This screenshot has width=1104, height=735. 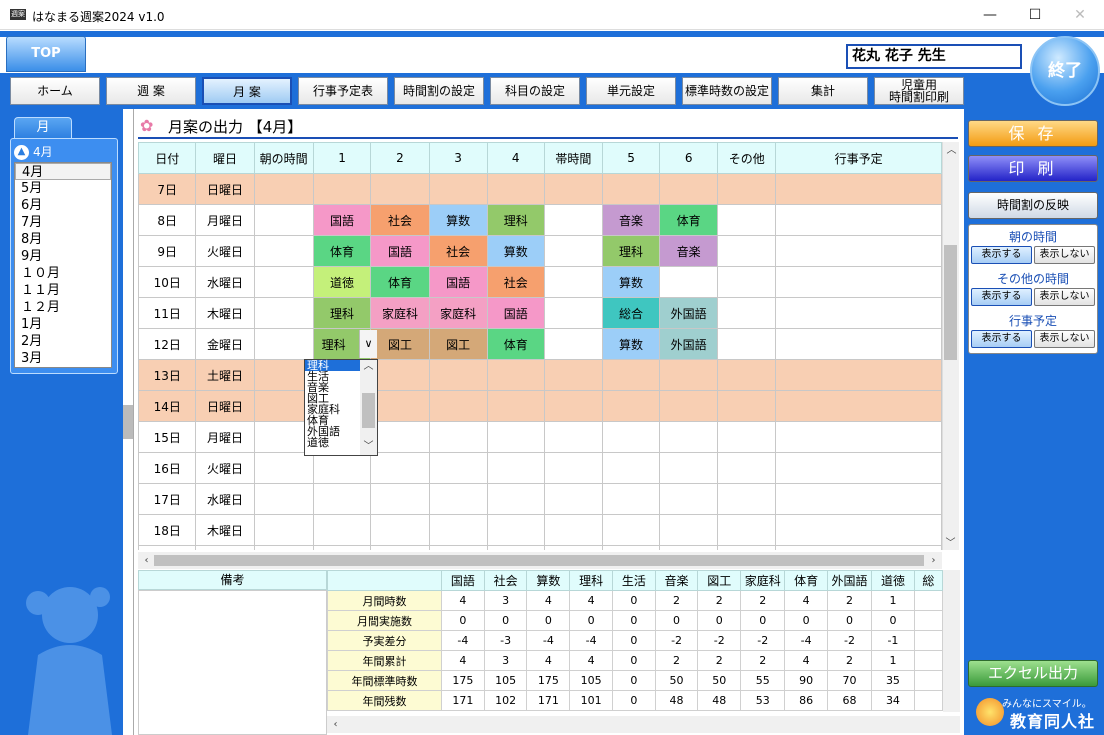 I want to click on nav-home: ホーム, so click(x=55, y=91).